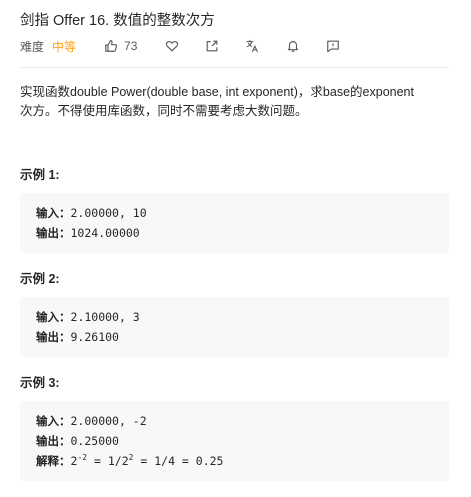 This screenshot has height=497, width=471. I want to click on translate-button, so click(252, 46).